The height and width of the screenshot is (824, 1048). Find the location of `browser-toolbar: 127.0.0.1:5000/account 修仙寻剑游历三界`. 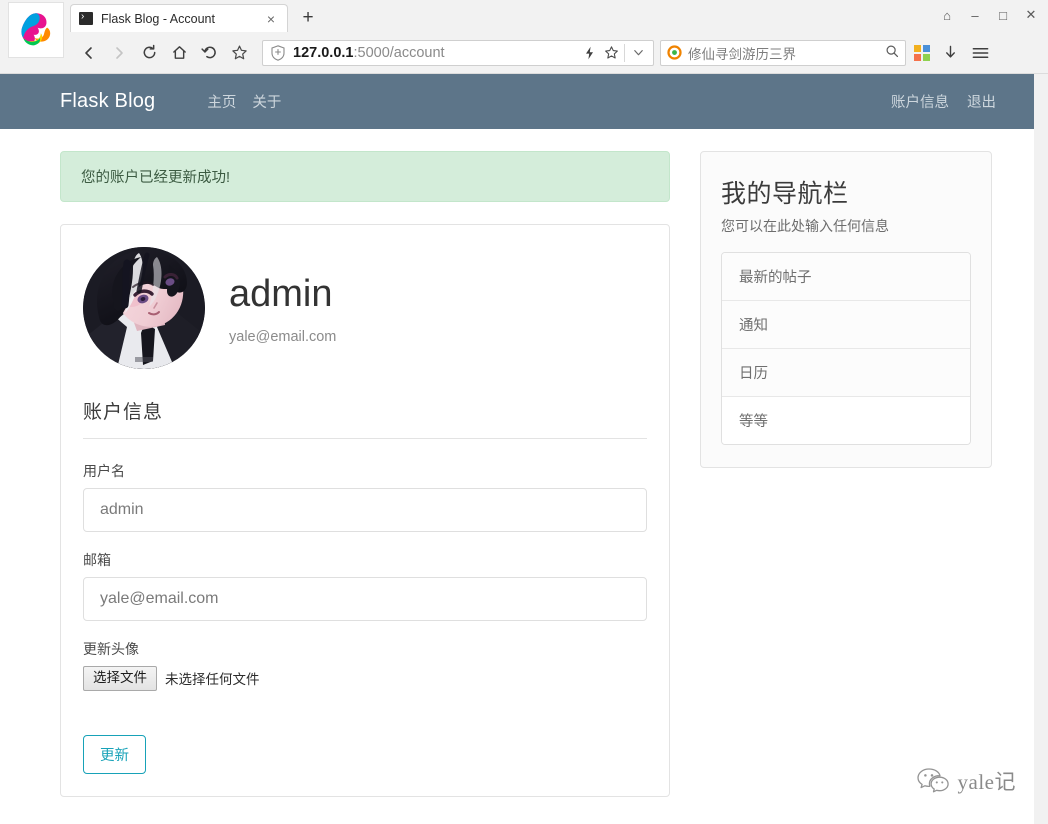

browser-toolbar: 127.0.0.1:5000/account 修仙寻剑游历三界 is located at coordinates (524, 53).